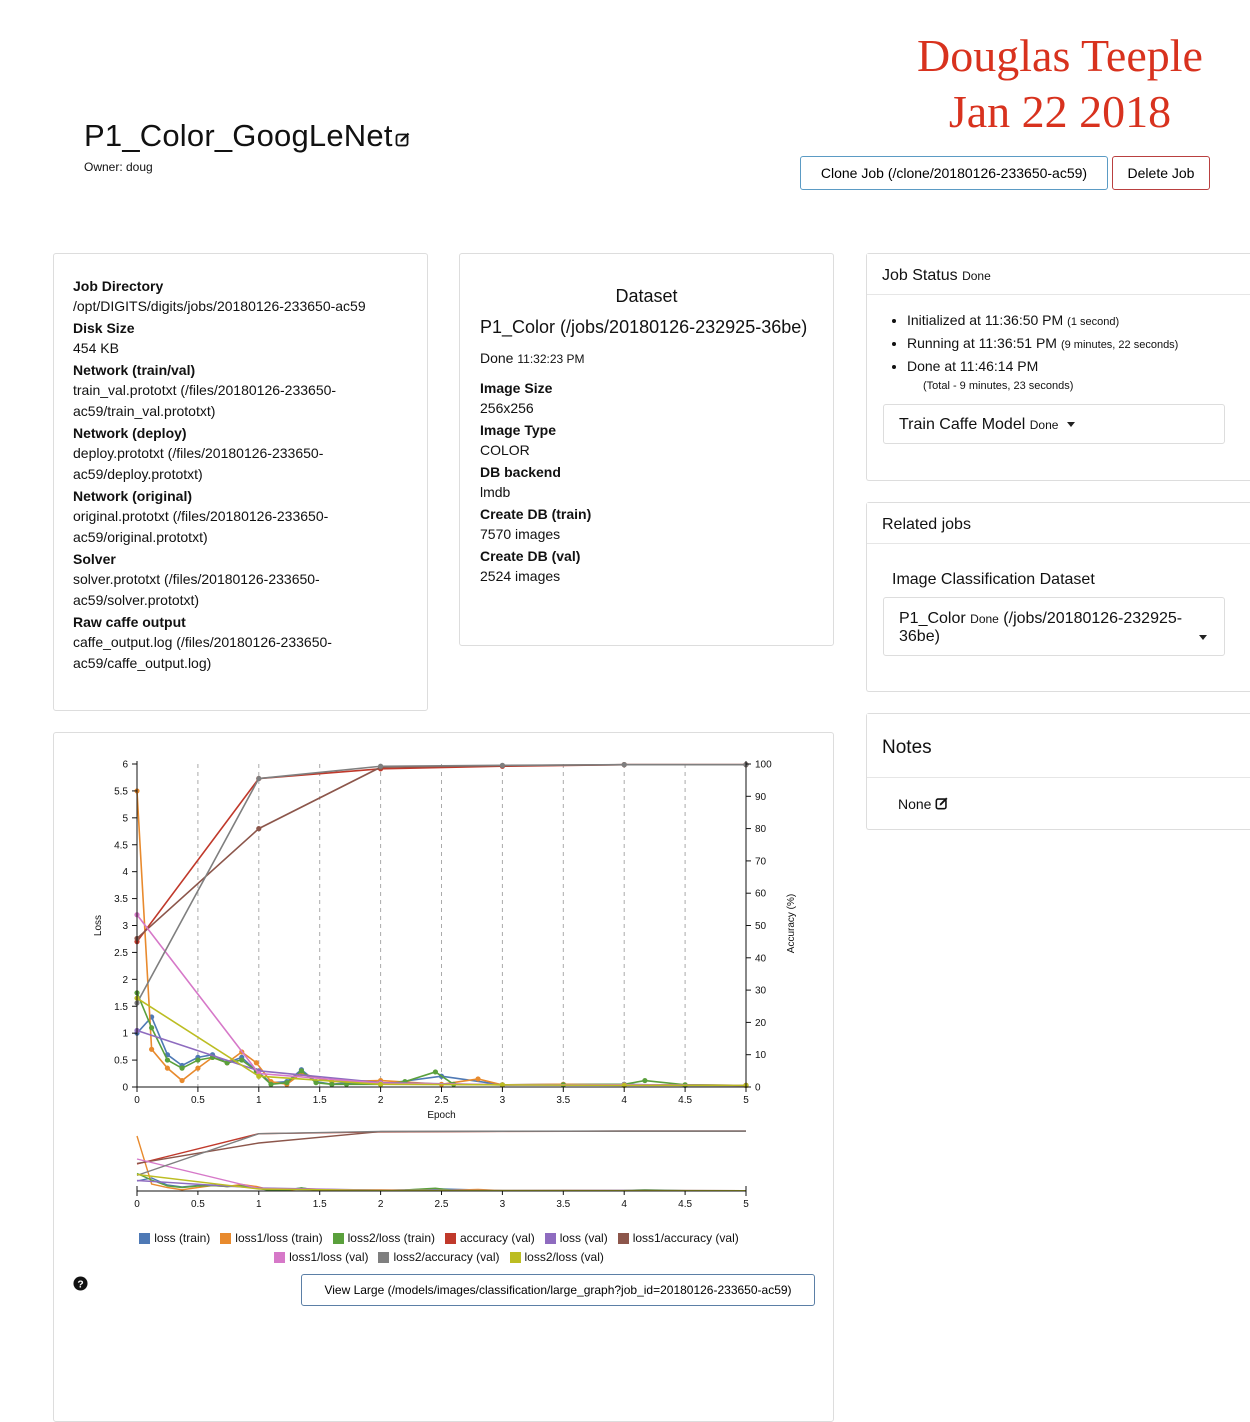  What do you see at coordinates (646, 327) in the screenshot?
I see `dataset-link: P1_Color (/jobs/20180126-232925-36be)` at bounding box center [646, 327].